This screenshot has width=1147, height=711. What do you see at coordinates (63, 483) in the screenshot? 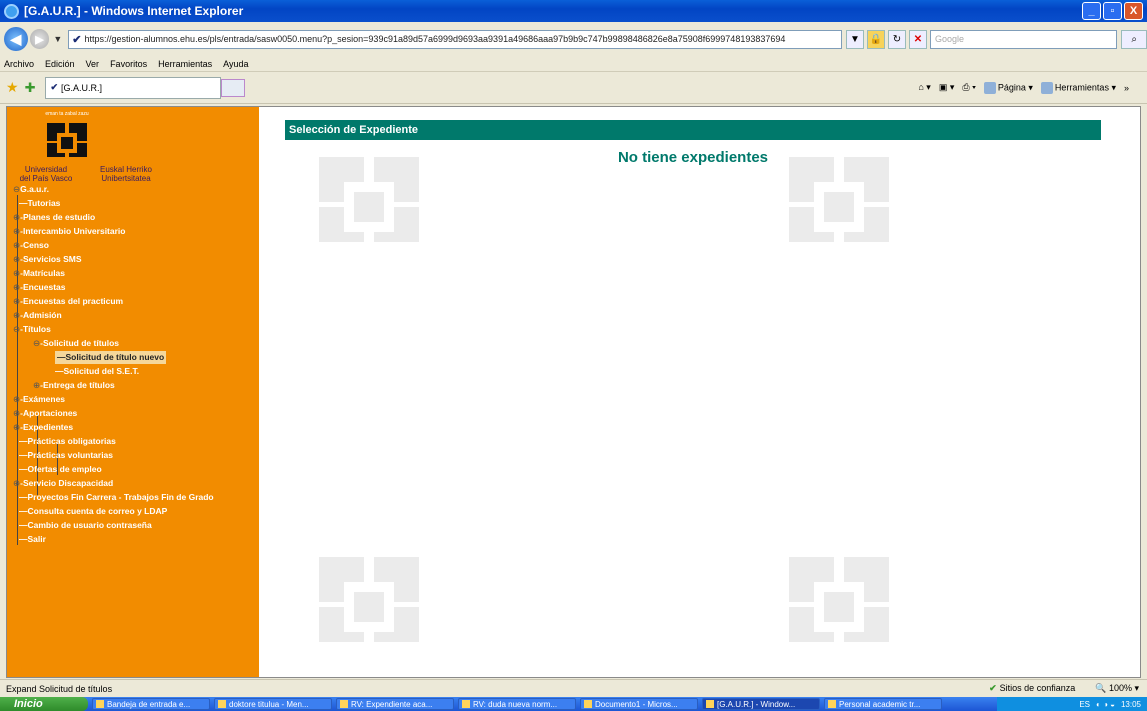
I see `tree-item-discapacidad: ⊕-Servicio Discapacidad` at bounding box center [63, 483].